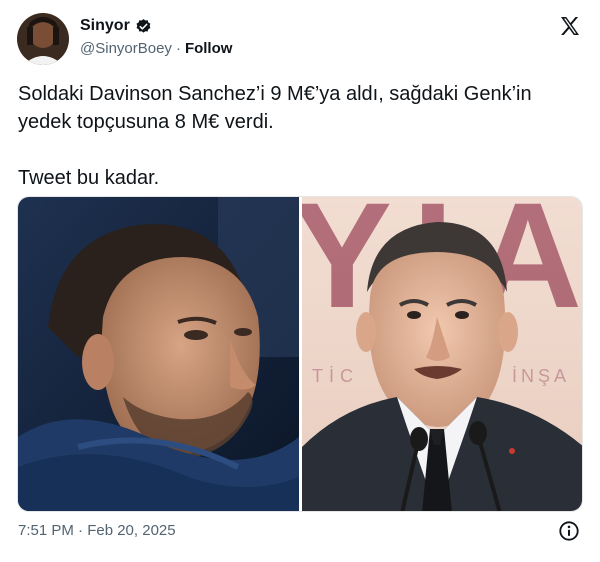 Image resolution: width=600 pixels, height=562 pixels. I want to click on verified-badge-icon, so click(143, 26).